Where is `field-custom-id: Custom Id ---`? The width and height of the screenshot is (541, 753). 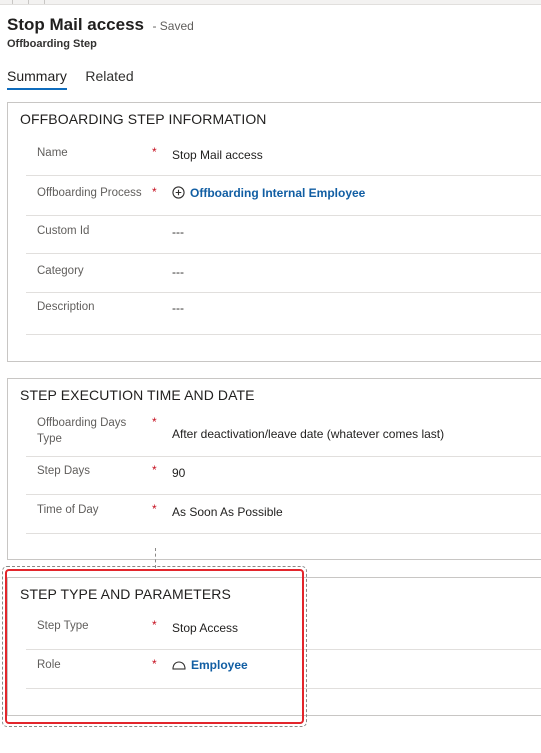 field-custom-id: Custom Id --- is located at coordinates (283, 234).